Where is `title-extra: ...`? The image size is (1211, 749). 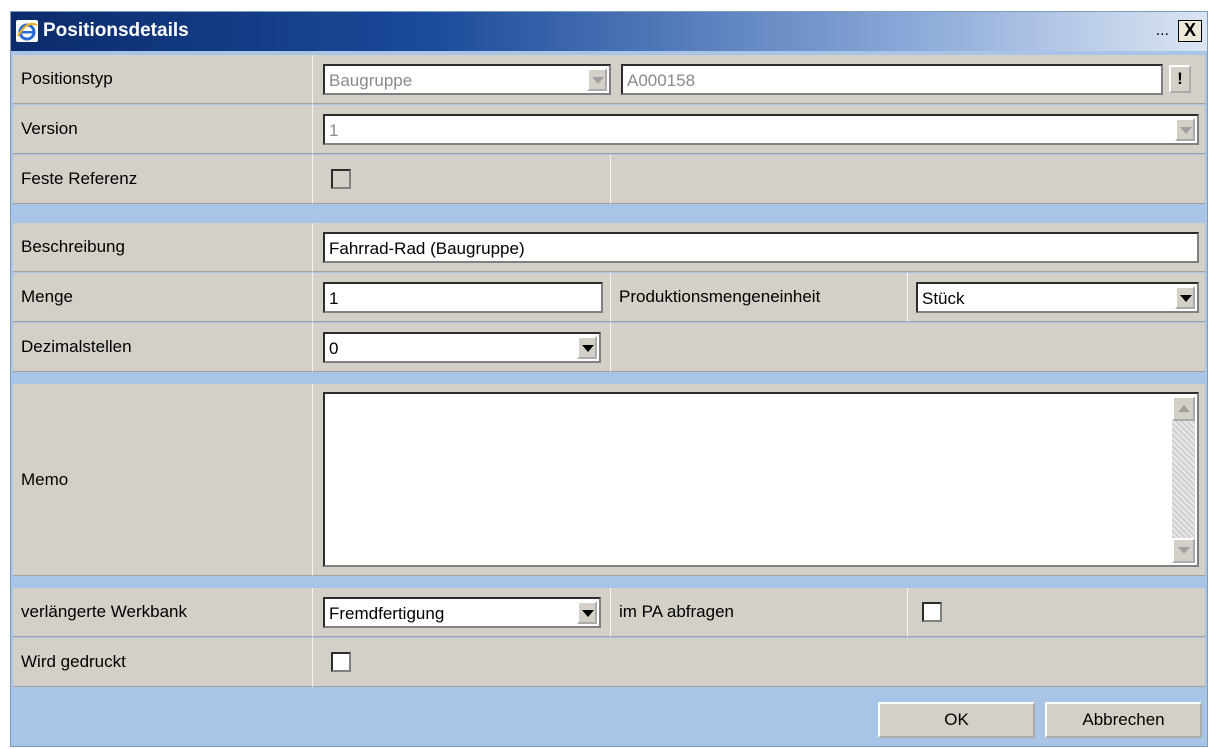 title-extra: ... is located at coordinates (1162, 30).